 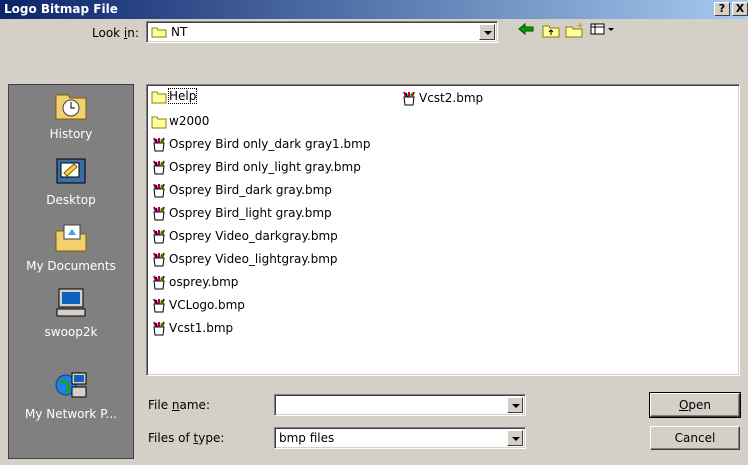 I want to click on file-type-select: bmp files, so click(x=400, y=438).